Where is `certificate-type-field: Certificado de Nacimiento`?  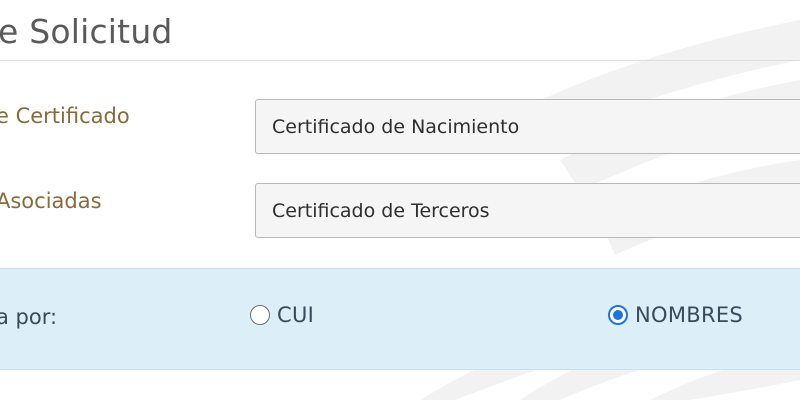 certificate-type-field: Certificado de Nacimiento is located at coordinates (527, 126).